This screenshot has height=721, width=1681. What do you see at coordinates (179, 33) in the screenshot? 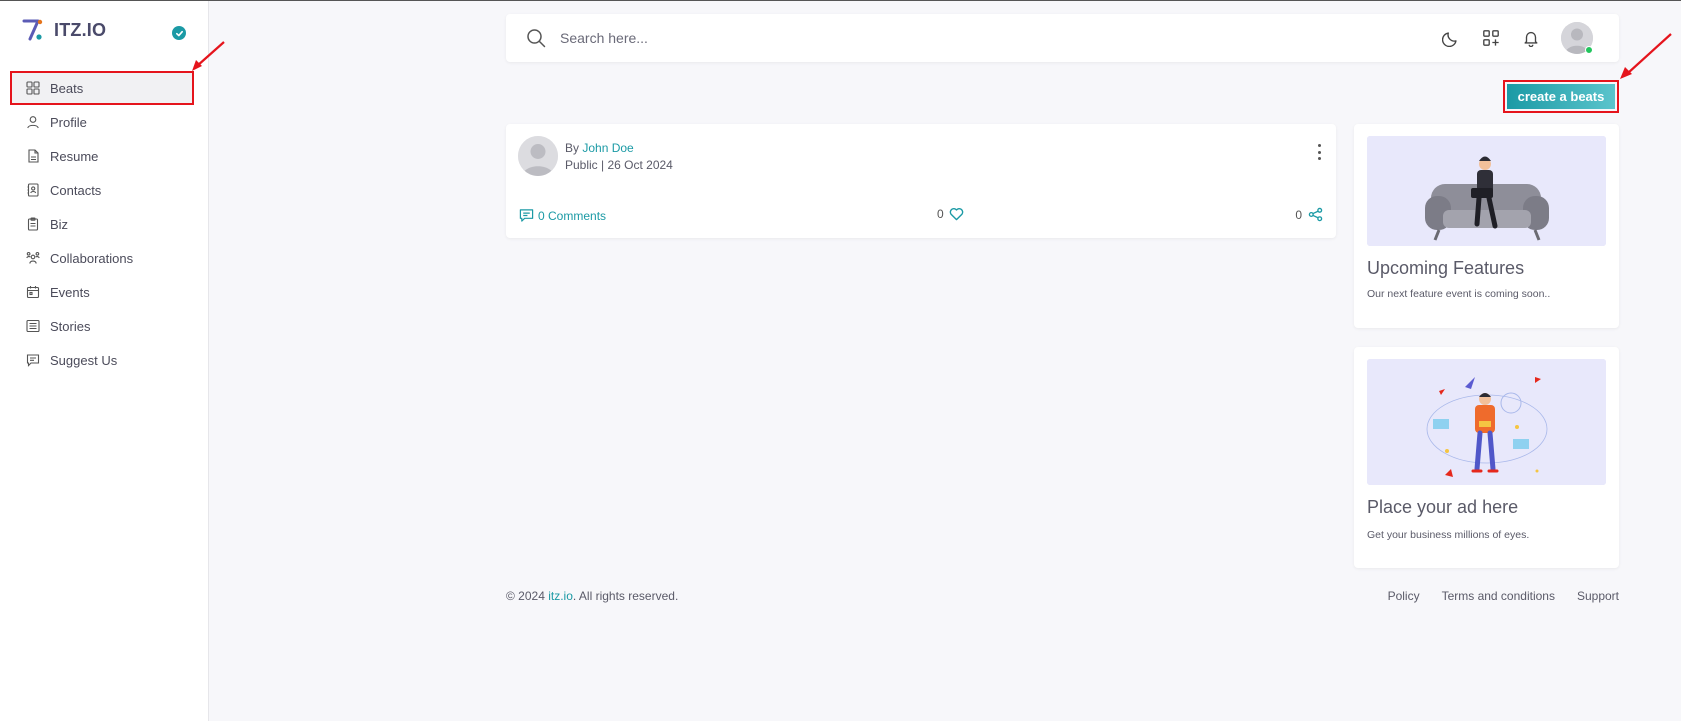
I see `verified-icon` at bounding box center [179, 33].